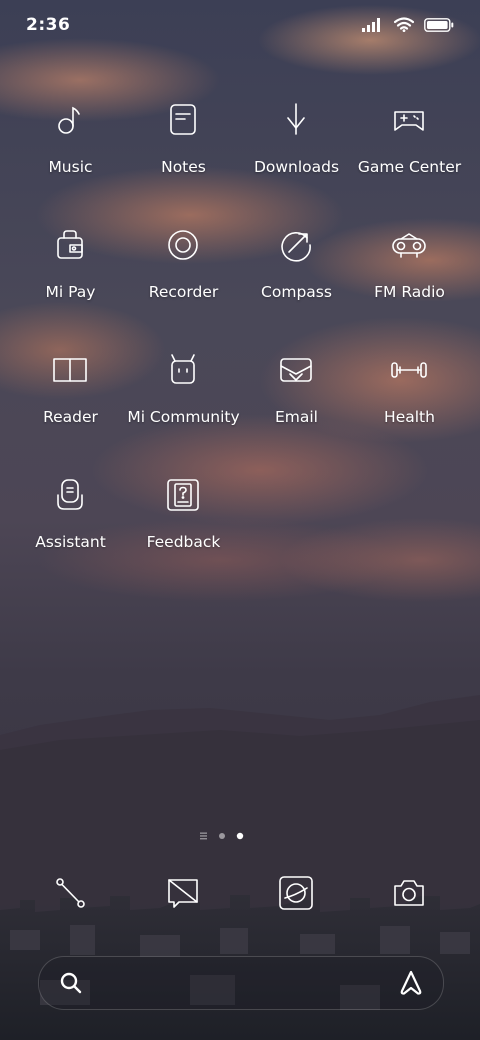 This screenshot has width=480, height=1040. I want to click on page-dot, so click(222, 836).